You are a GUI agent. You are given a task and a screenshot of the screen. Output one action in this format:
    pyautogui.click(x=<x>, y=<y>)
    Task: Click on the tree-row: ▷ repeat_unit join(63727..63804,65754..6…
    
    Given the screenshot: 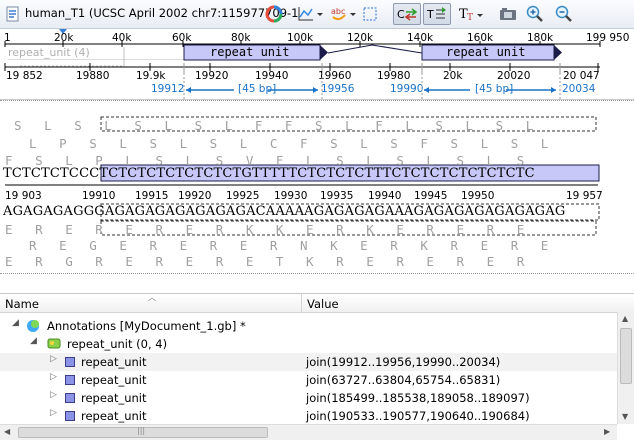 What is the action you would take?
    pyautogui.click(x=308, y=380)
    